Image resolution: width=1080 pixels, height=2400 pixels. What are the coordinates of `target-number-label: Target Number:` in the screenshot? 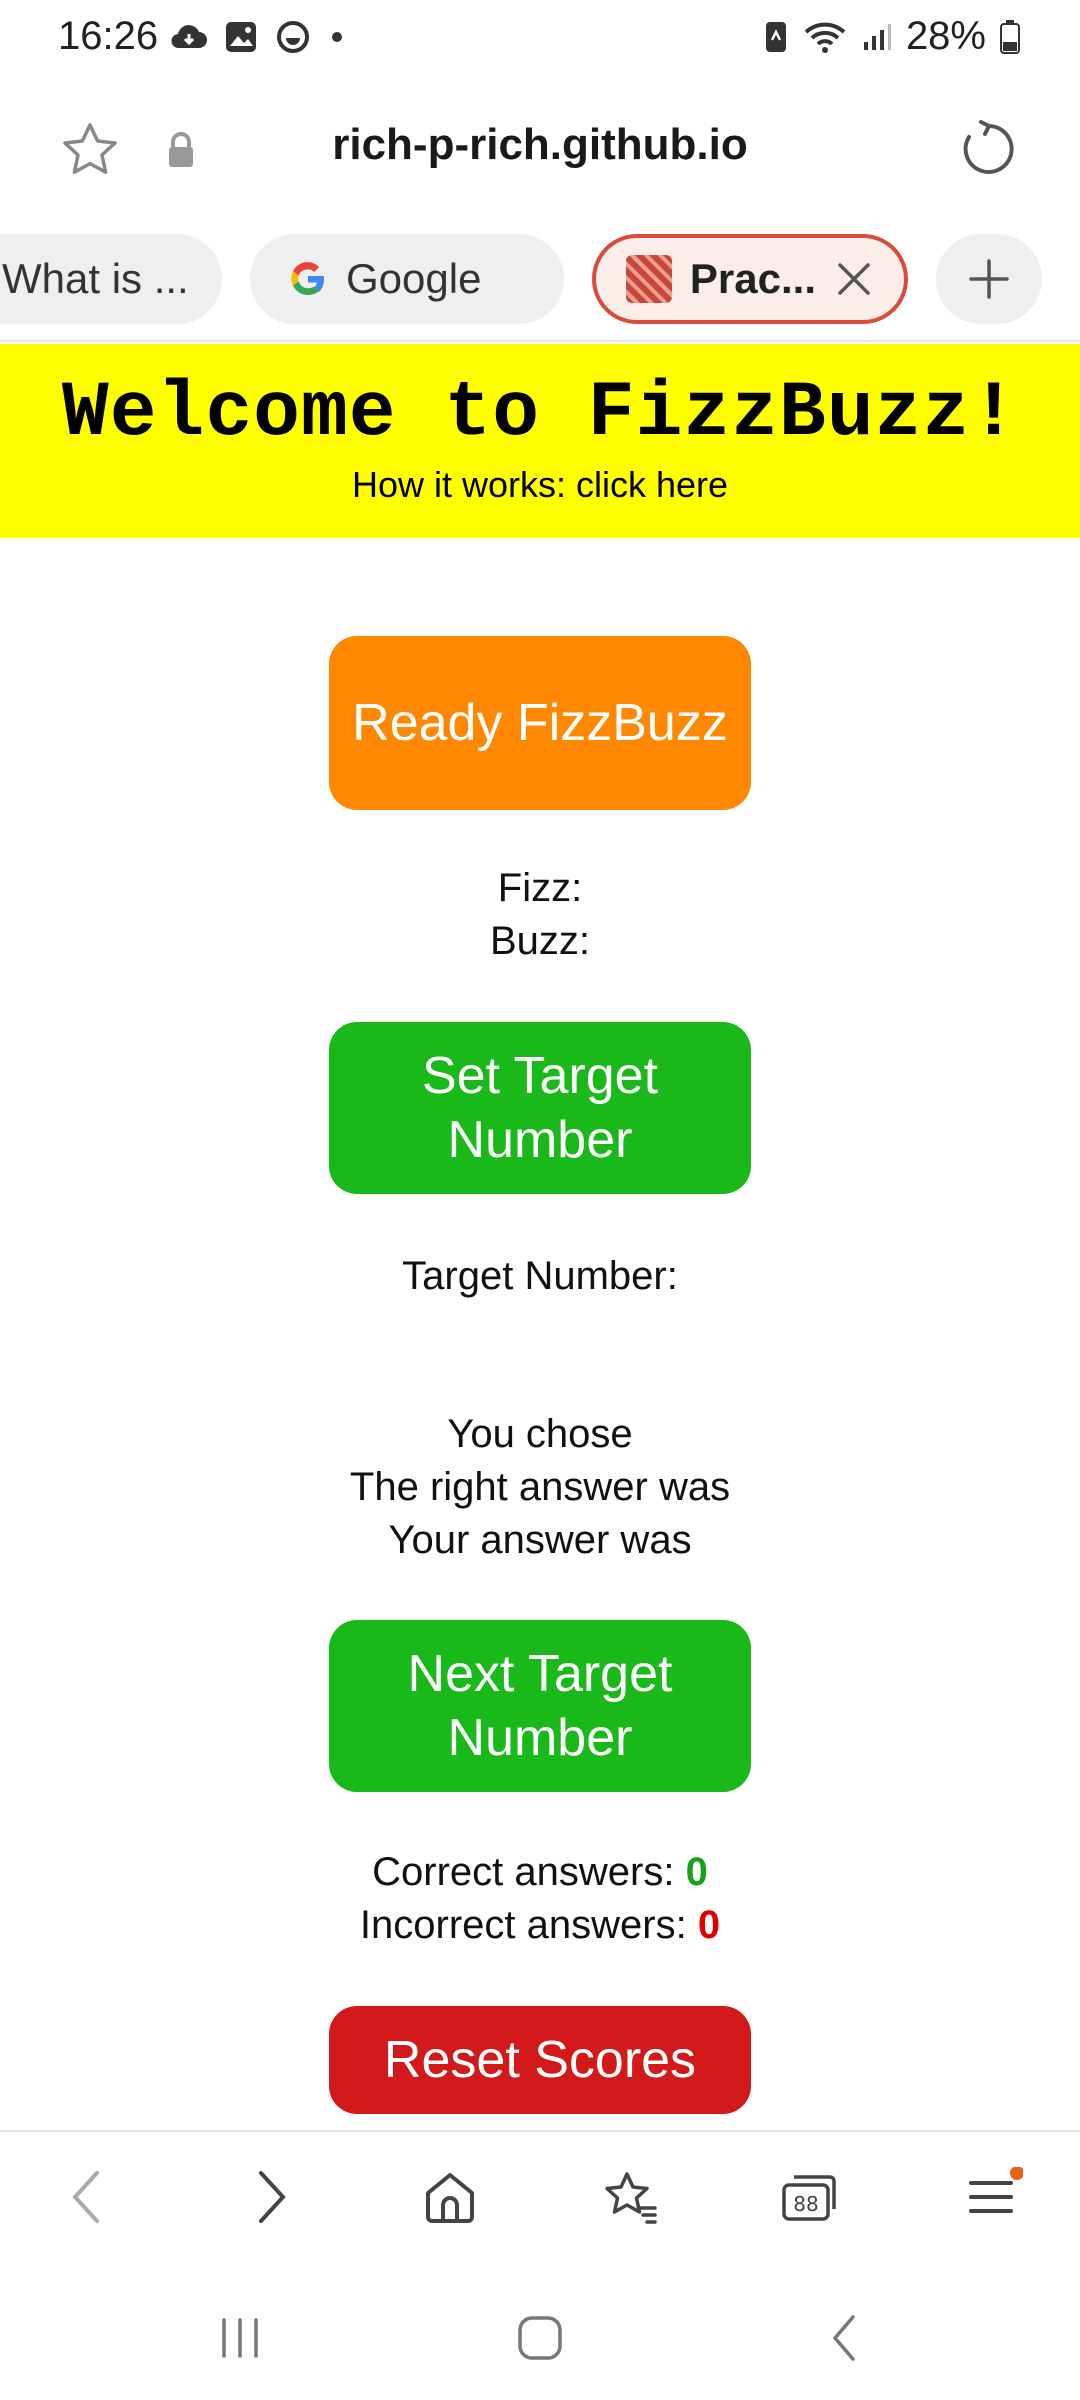 It's located at (540, 1276).